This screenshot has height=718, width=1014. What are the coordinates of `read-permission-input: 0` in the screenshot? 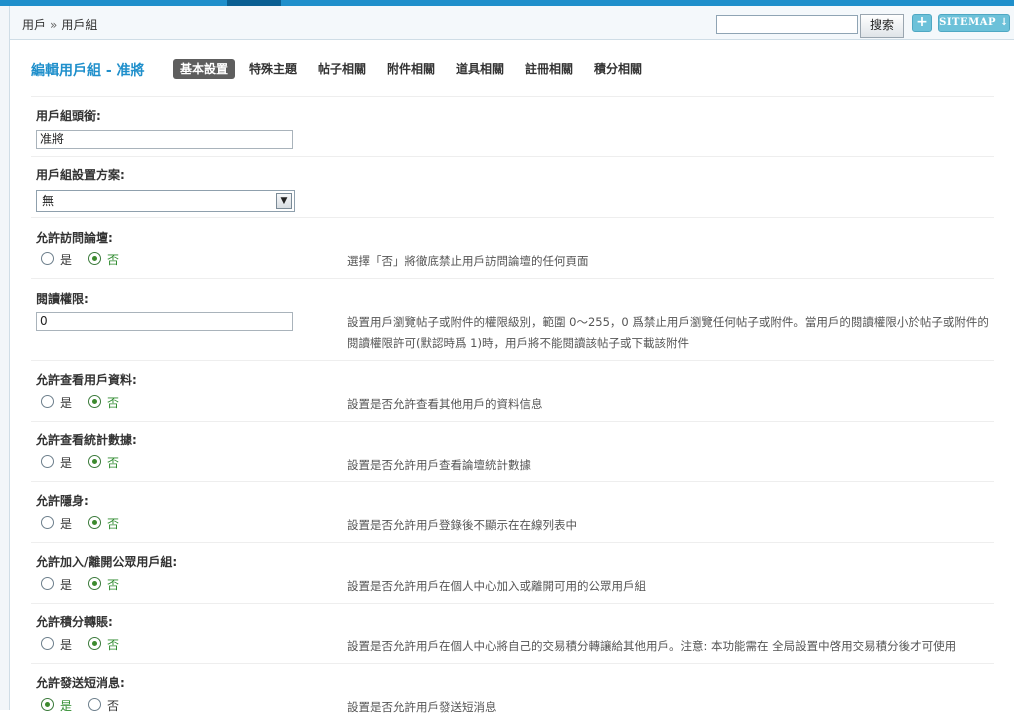 It's located at (164, 321).